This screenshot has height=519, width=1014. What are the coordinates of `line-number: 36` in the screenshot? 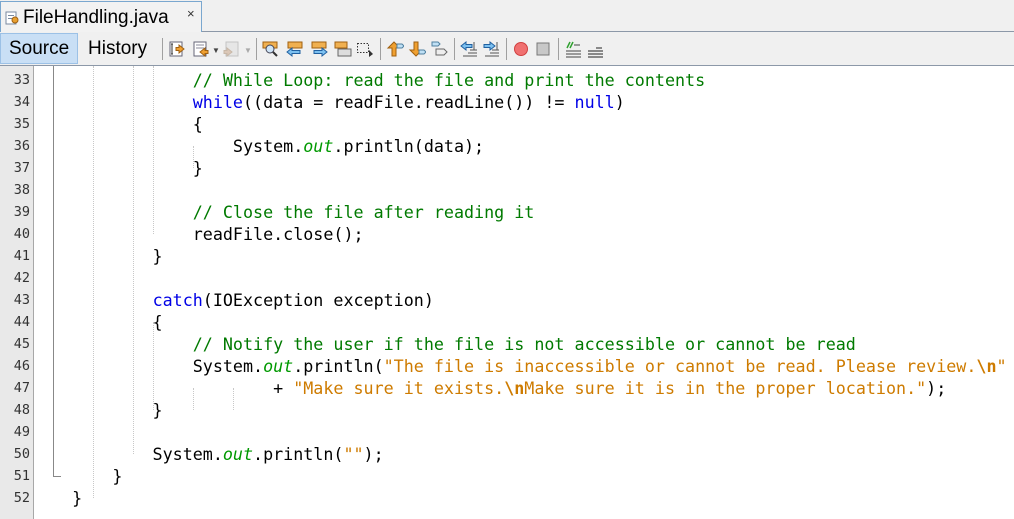 It's located at (21, 146).